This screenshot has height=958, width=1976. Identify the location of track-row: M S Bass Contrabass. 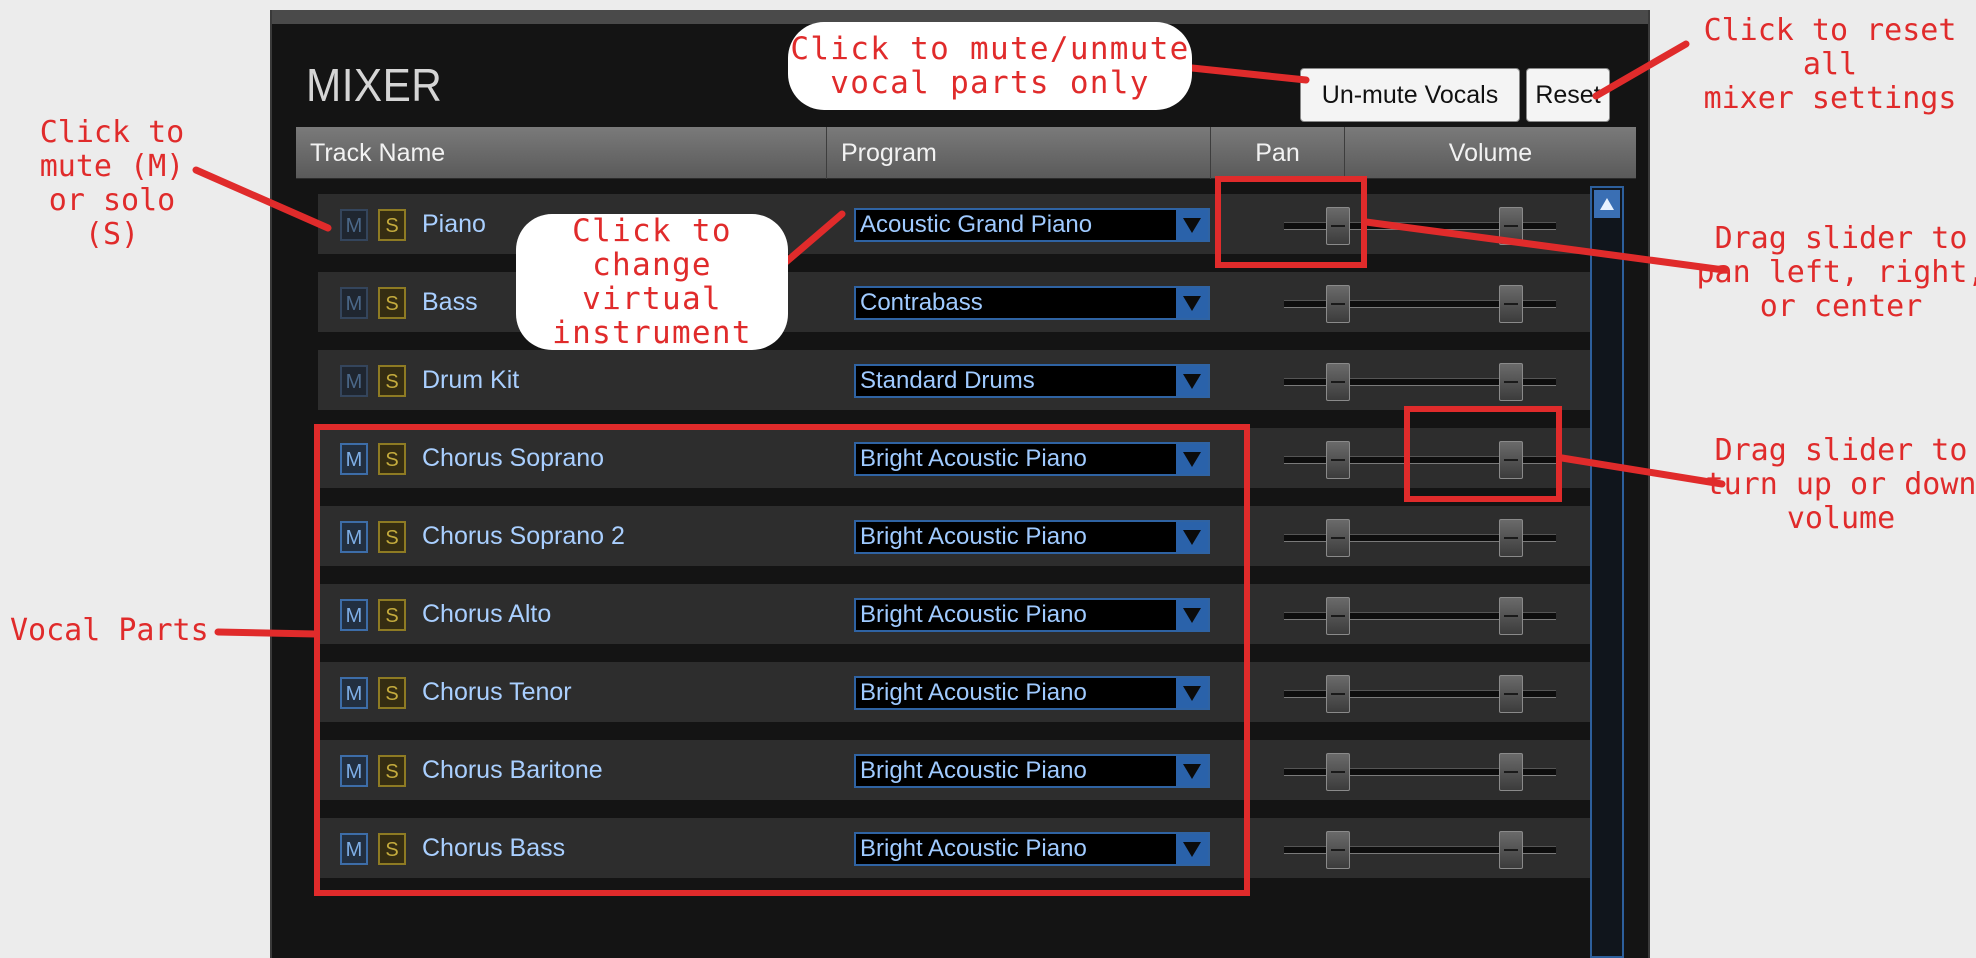
(954, 302).